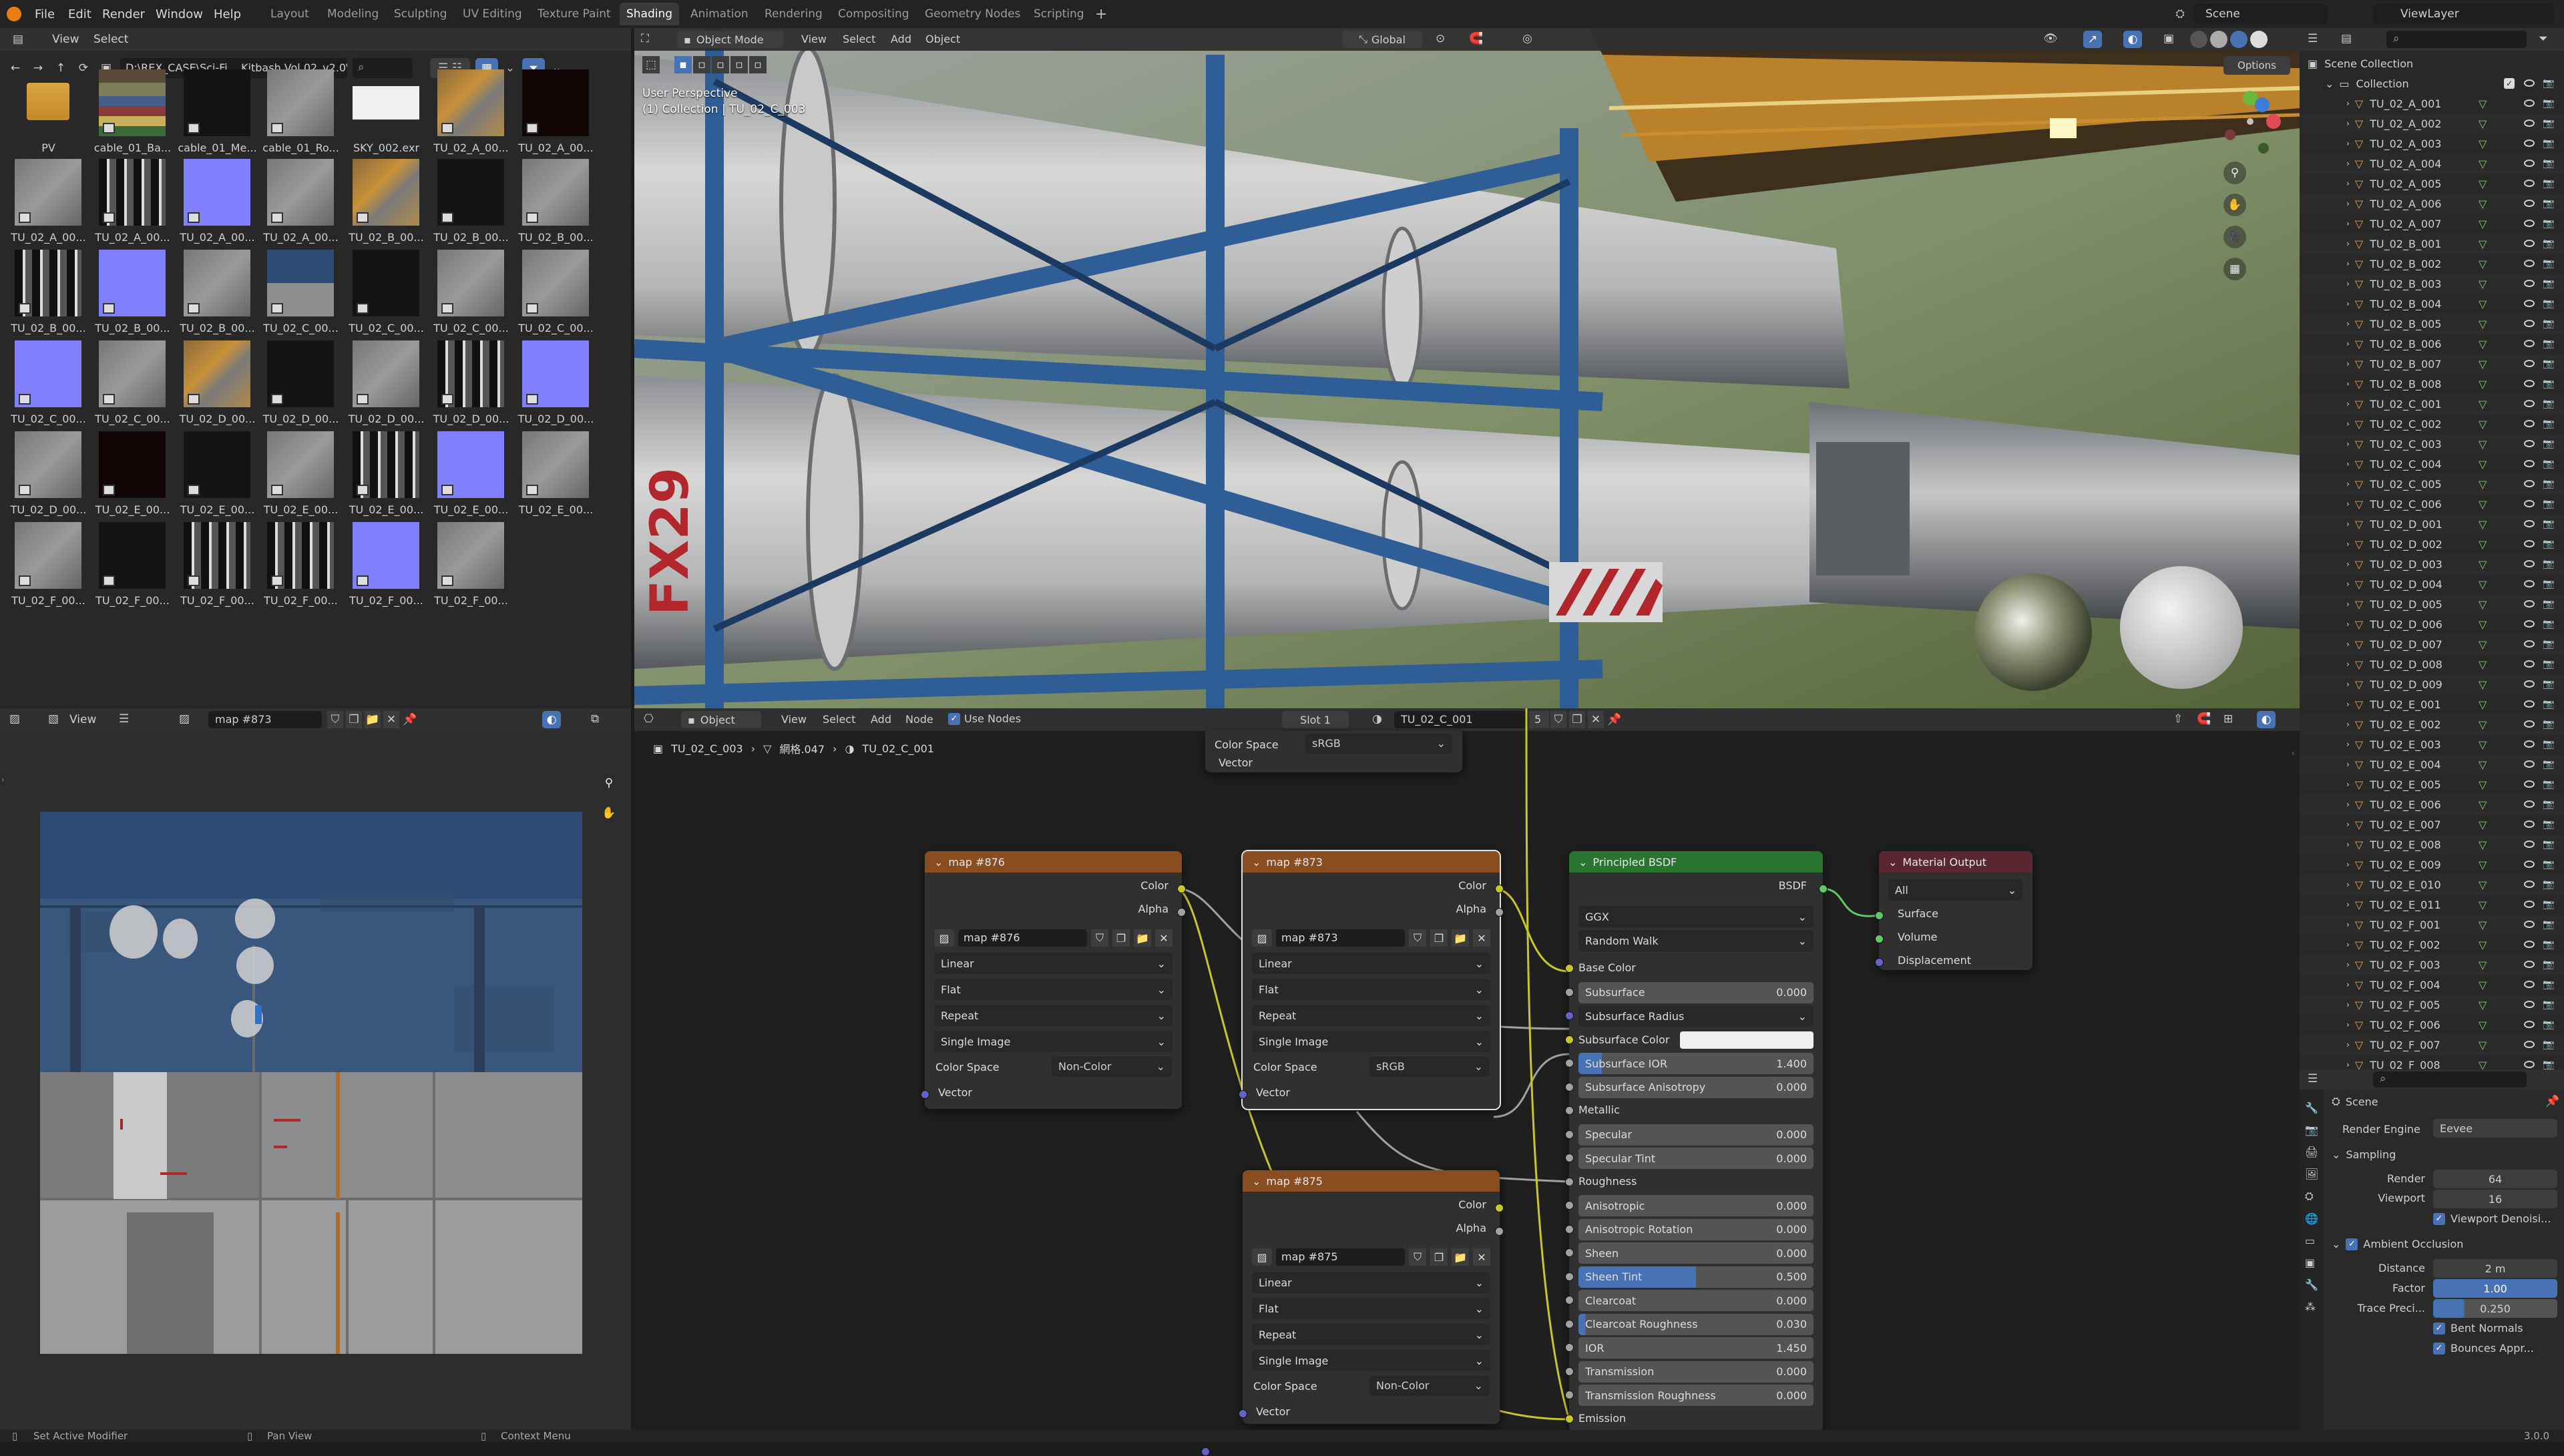 Image resolution: width=2564 pixels, height=1456 pixels. What do you see at coordinates (1371, 1334) in the screenshot?
I see `extension-dropdown: Repeat ⌄` at bounding box center [1371, 1334].